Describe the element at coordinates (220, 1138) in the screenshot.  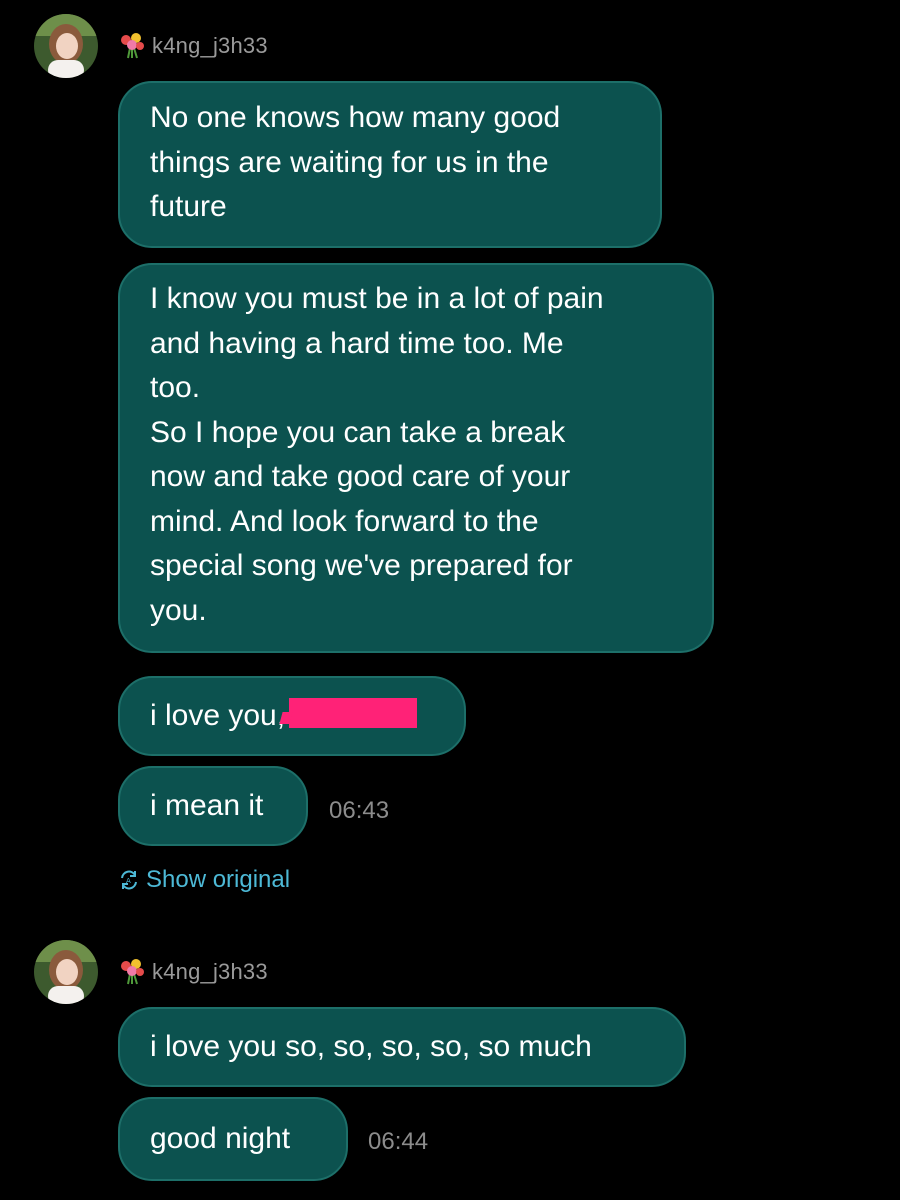
I see `message-text: good night` at that location.